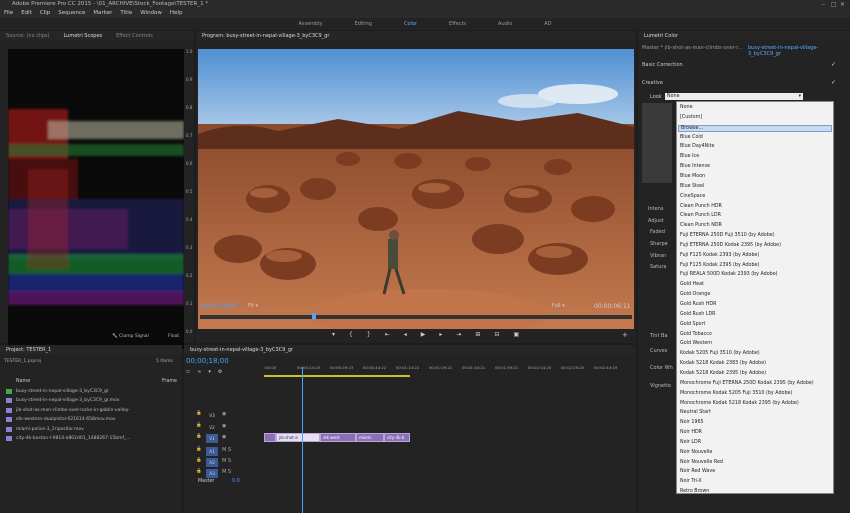  What do you see at coordinates (8, 13) in the screenshot?
I see `menu-file: File` at bounding box center [8, 13].